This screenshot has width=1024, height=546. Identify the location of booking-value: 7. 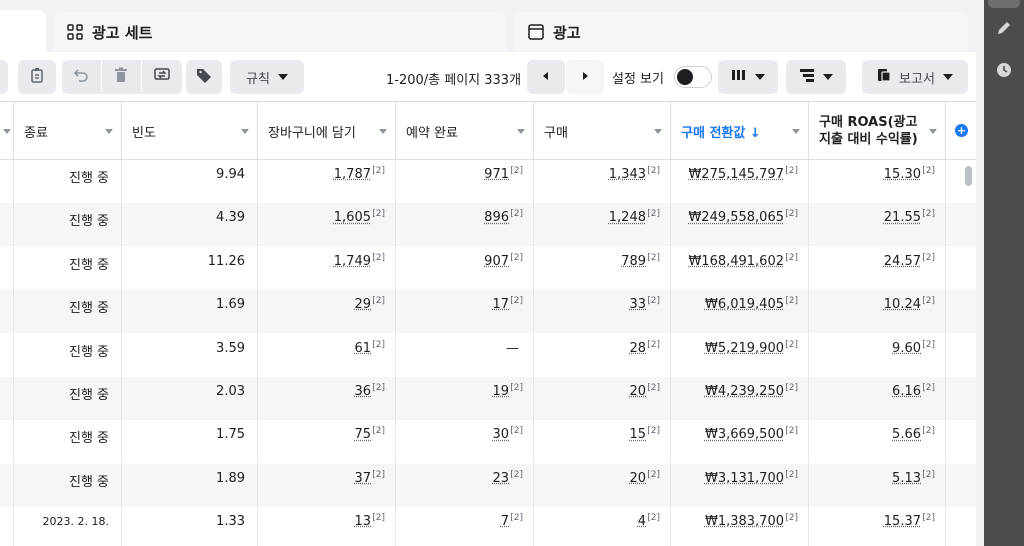
(505, 521).